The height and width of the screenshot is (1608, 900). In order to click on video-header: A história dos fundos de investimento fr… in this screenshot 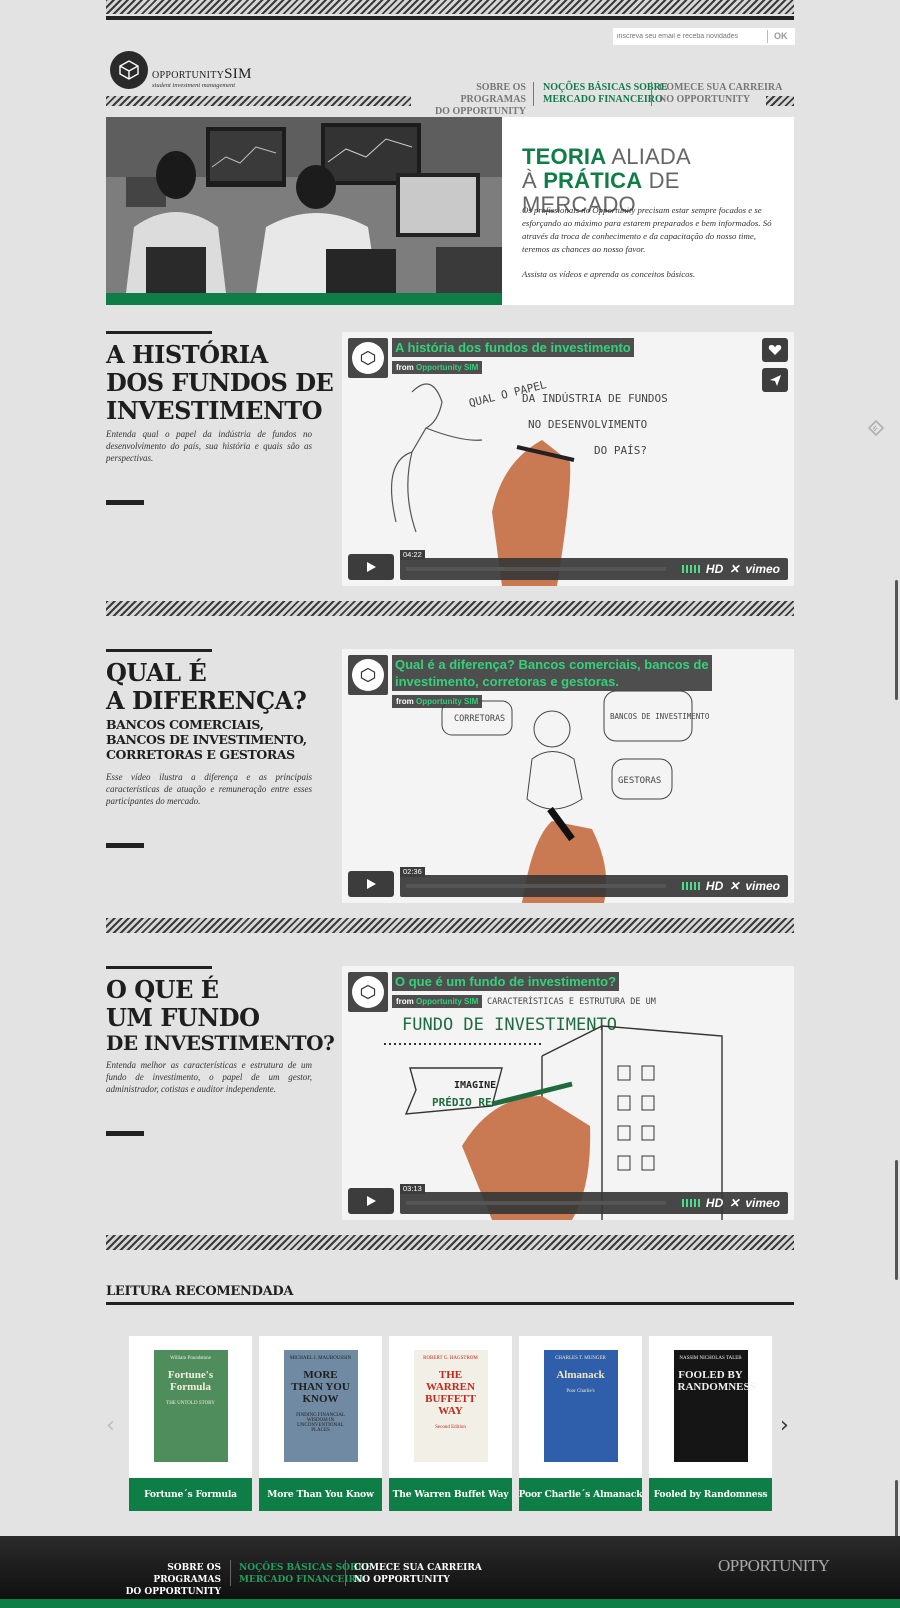, I will do `click(491, 358)`.